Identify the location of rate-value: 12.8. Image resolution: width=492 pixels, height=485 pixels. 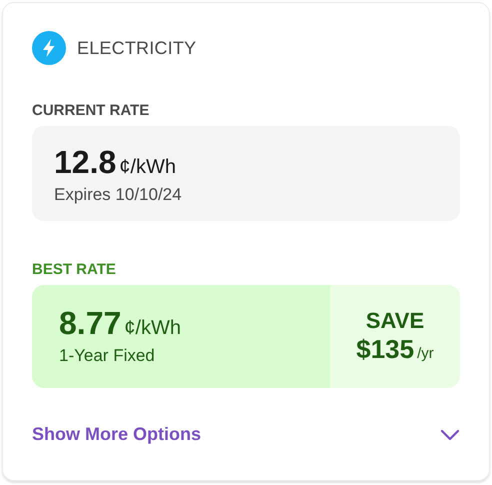
(85, 162).